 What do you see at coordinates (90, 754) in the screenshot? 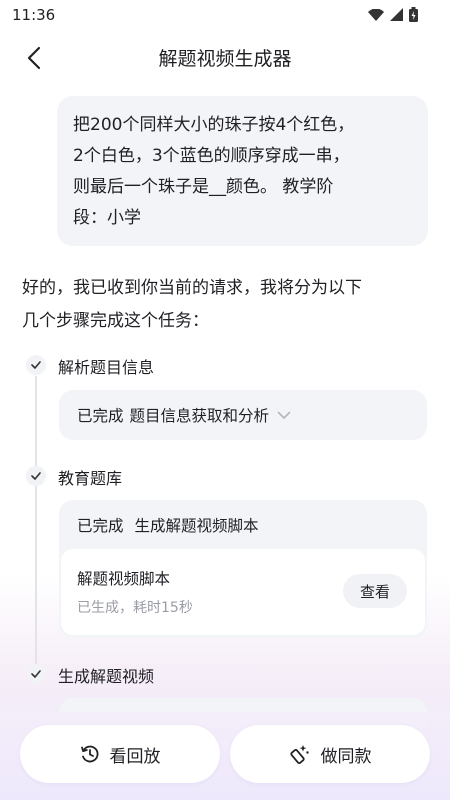
I see `history-icon` at bounding box center [90, 754].